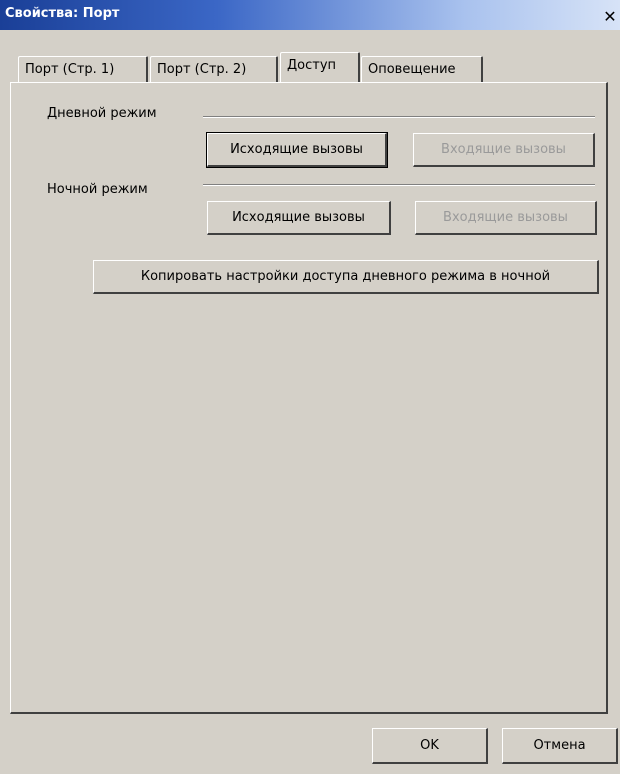 Image resolution: width=622 pixels, height=774 pixels. What do you see at coordinates (202, 69) in the screenshot?
I see `tab-label: Порт (Стр. 2)` at bounding box center [202, 69].